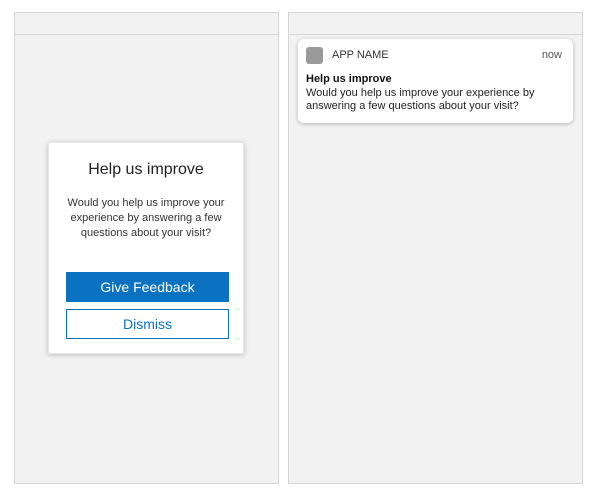 The height and width of the screenshot is (490, 592). I want to click on dialog-title: Help us improve, so click(146, 169).